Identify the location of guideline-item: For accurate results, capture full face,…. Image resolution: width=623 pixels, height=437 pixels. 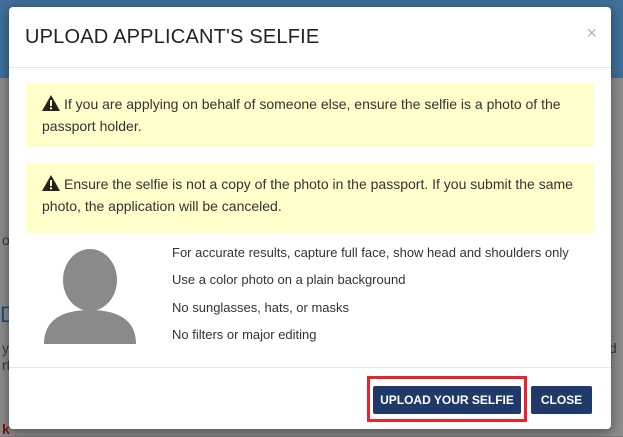
(370, 252).